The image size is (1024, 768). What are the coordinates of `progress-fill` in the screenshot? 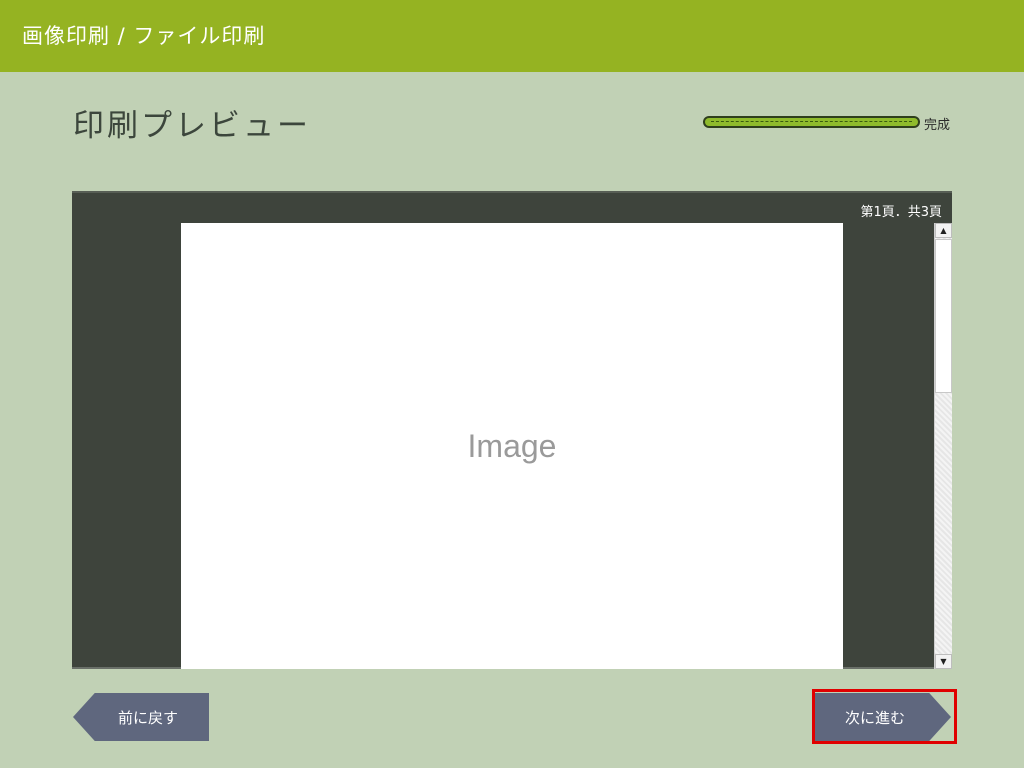 It's located at (811, 122).